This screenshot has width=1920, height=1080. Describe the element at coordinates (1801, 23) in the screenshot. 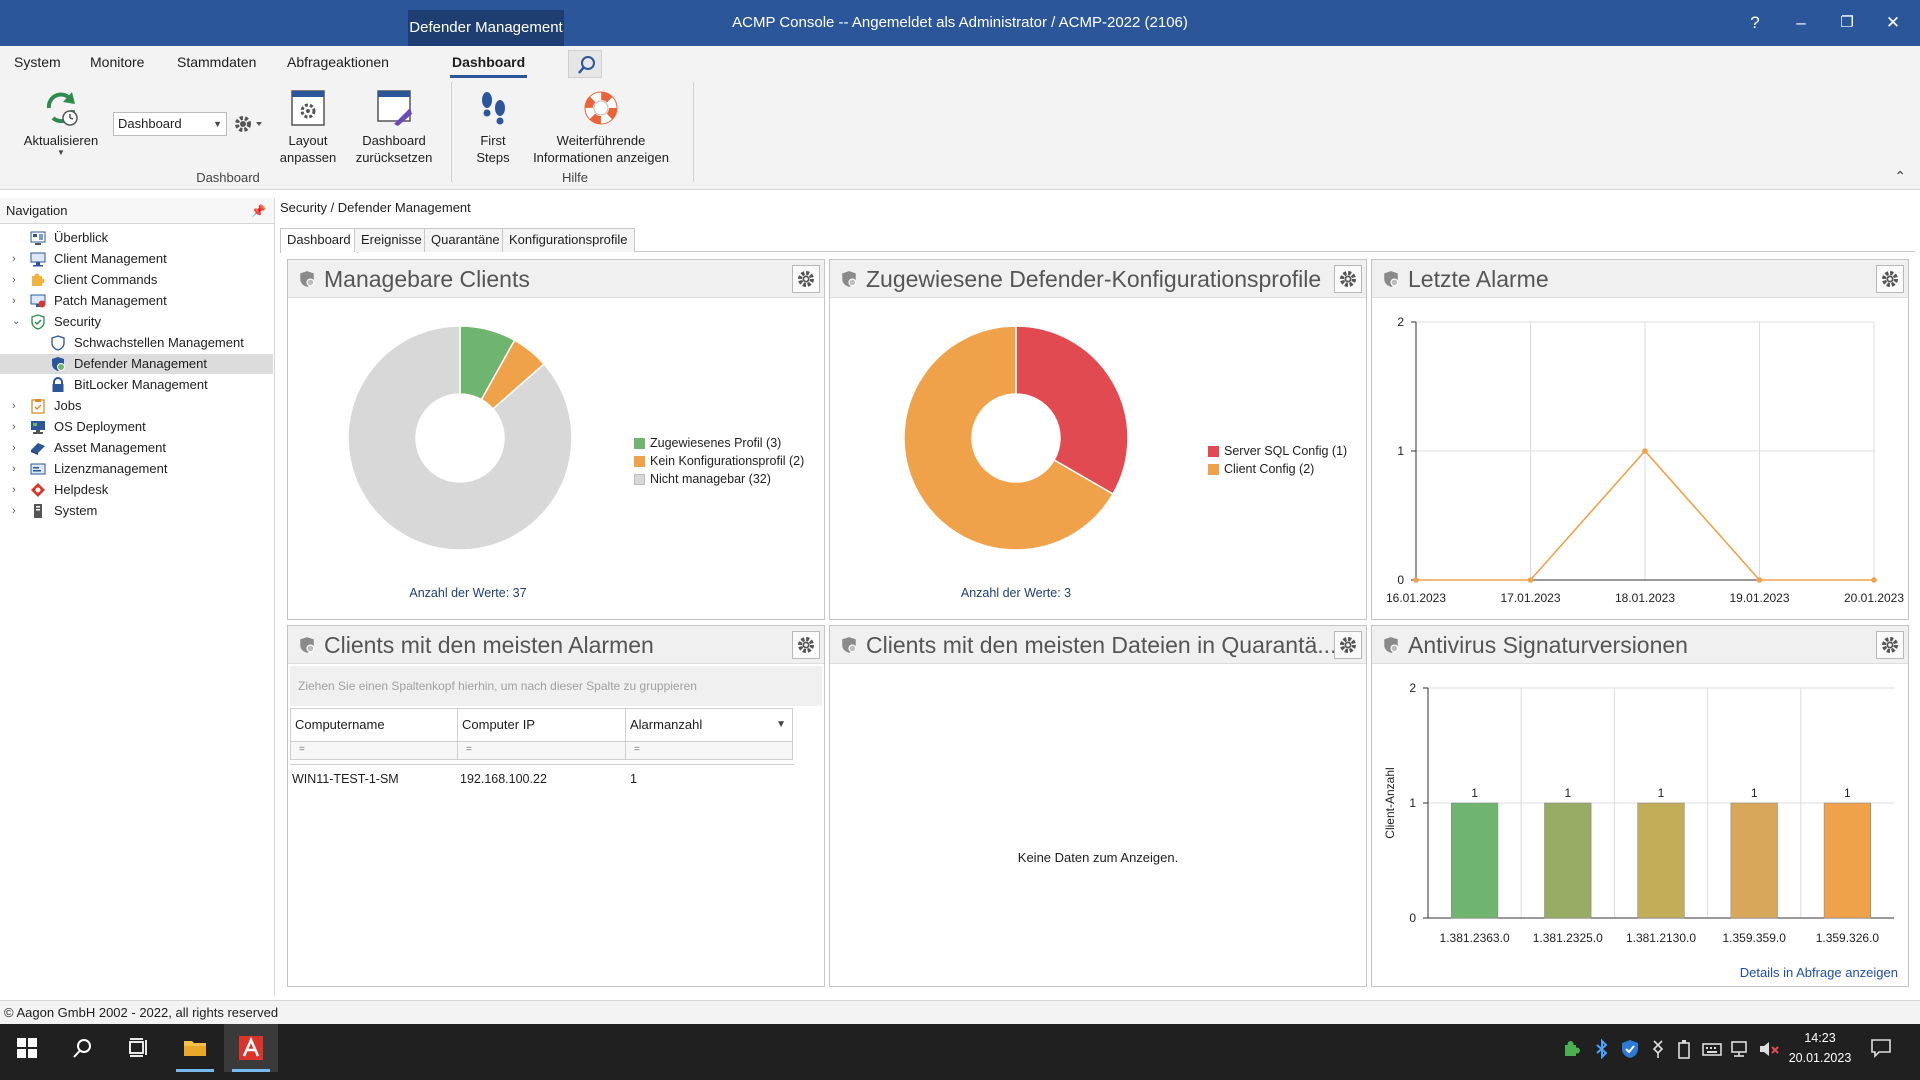

I see `minimize-button: –` at that location.